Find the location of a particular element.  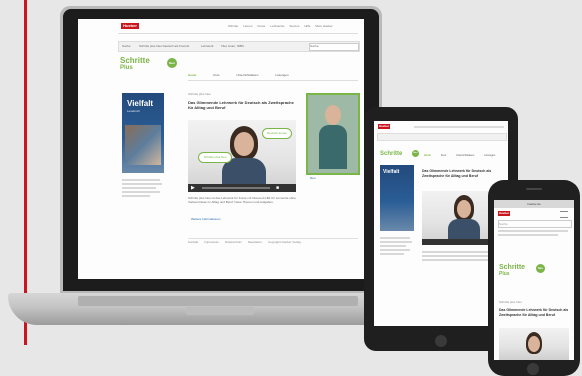

nav-item: Mein Hueber is located at coordinates (323, 27).